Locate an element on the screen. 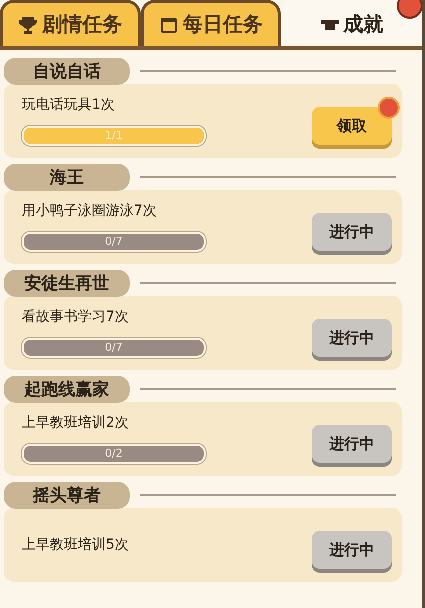 The image size is (425, 608). task-text: 看故事书学习7次 is located at coordinates (76, 317).